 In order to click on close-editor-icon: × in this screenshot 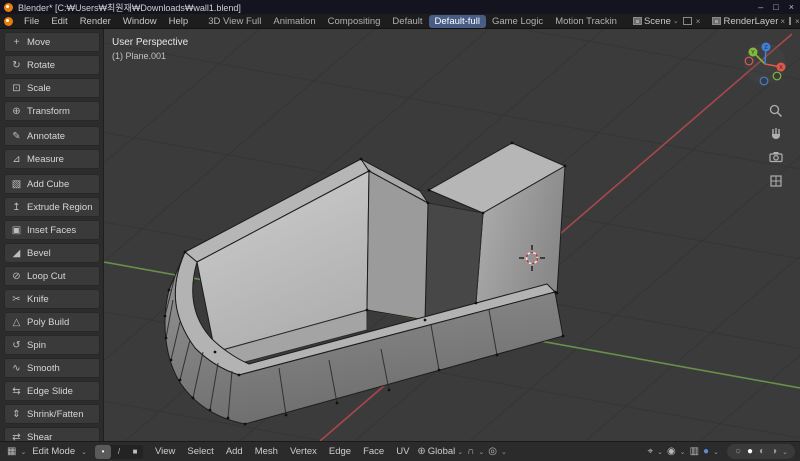, I will do `click(796, 21)`.